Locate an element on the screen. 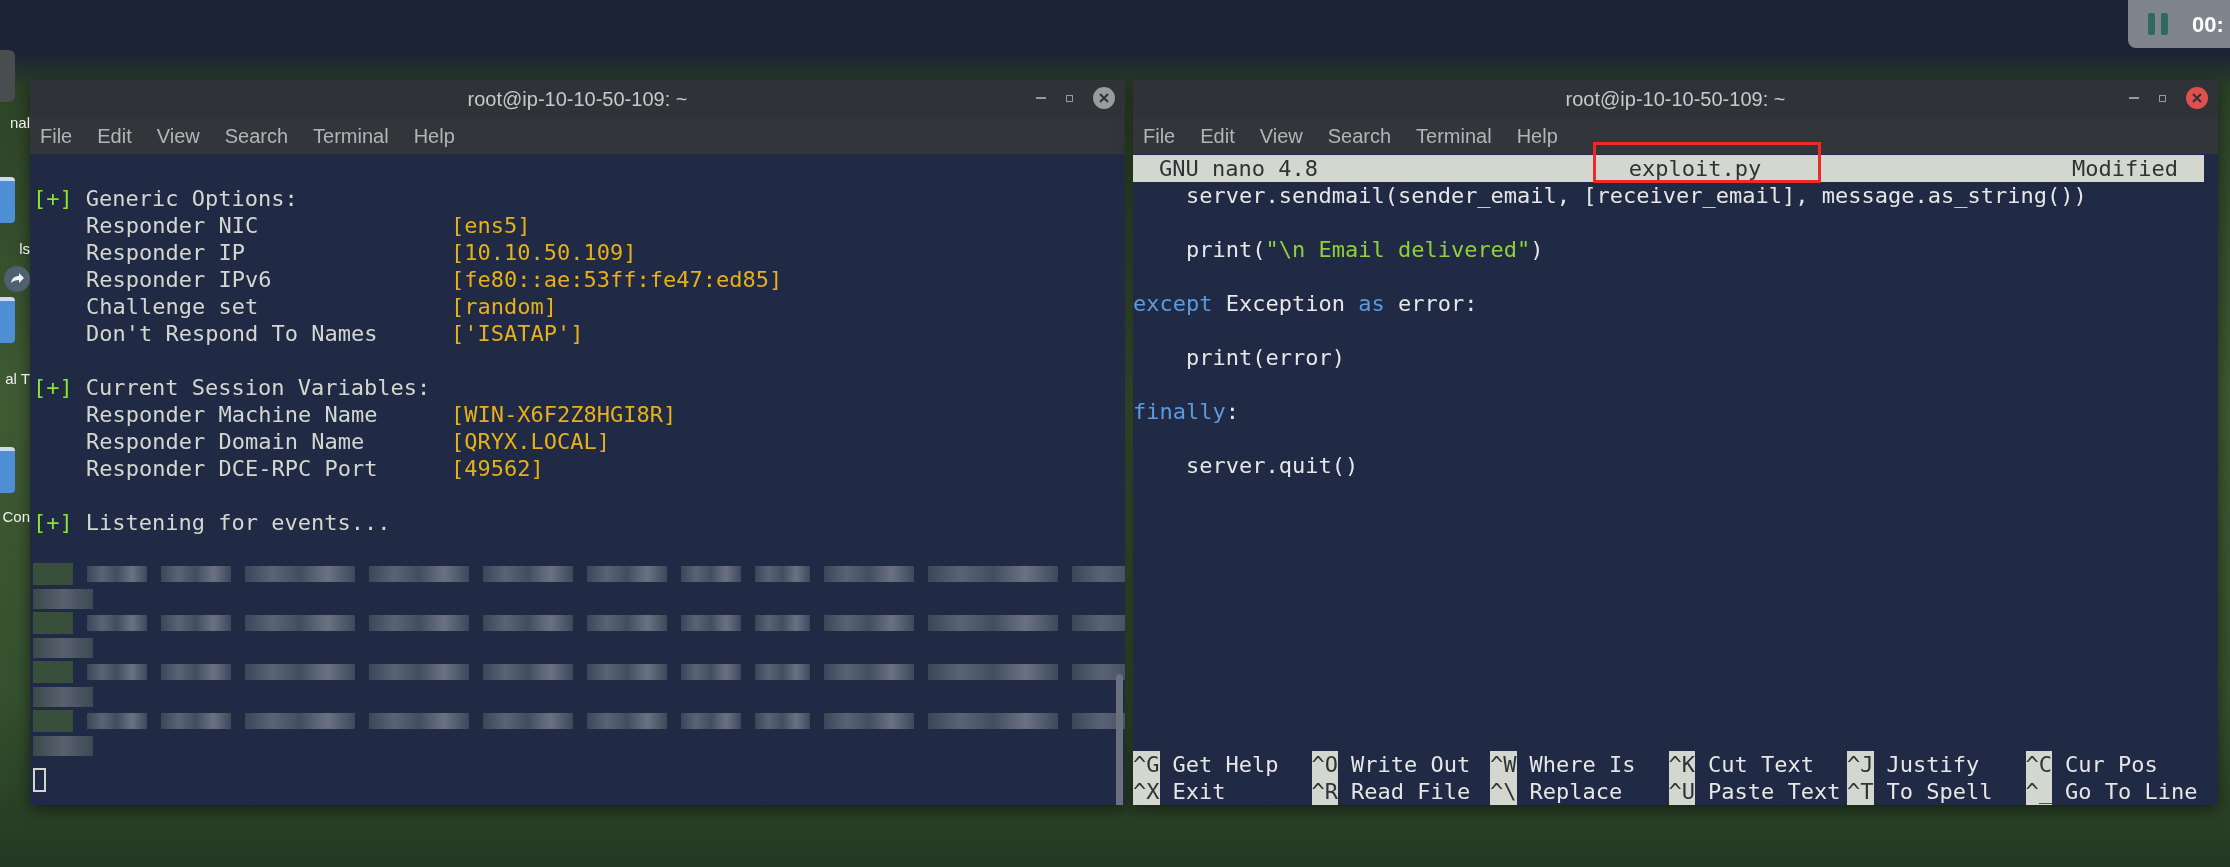  shortcut-label: Read File is located at coordinates (1411, 791).